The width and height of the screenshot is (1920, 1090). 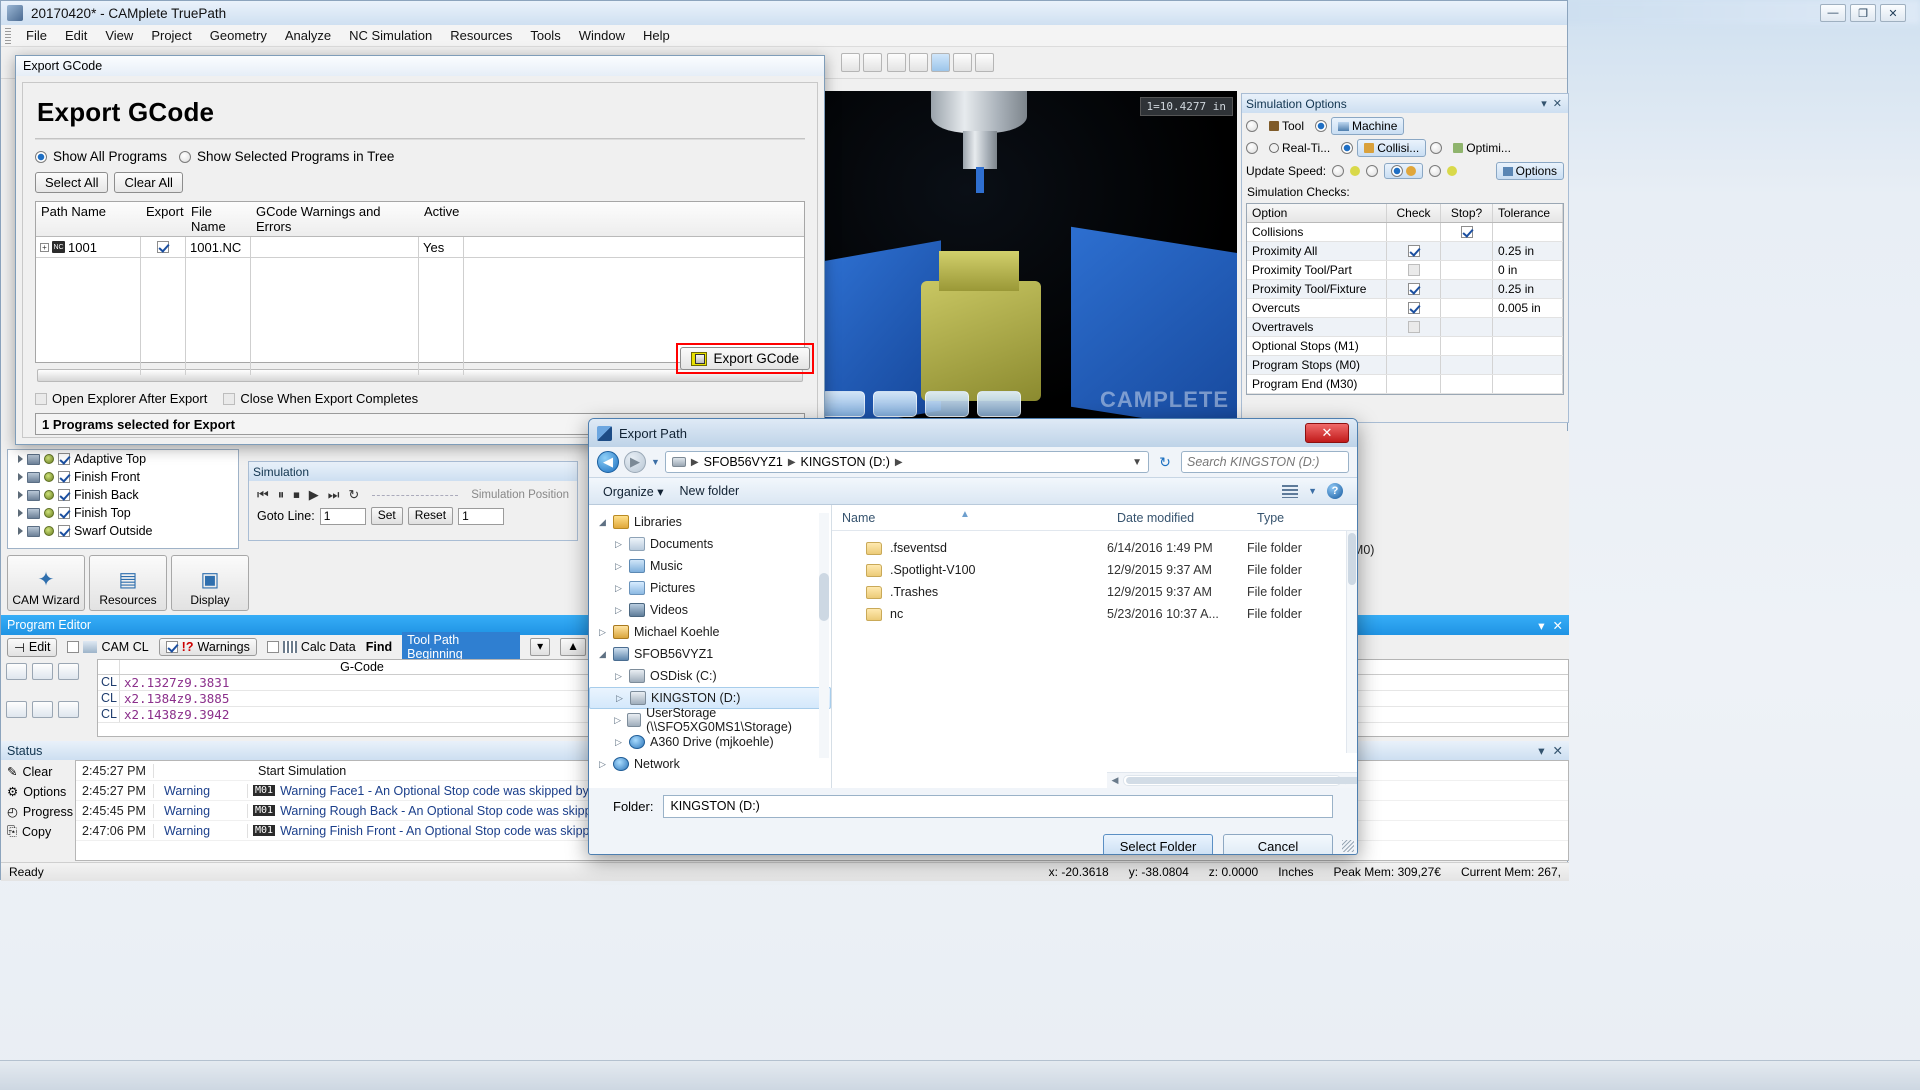 I want to click on simulation-options-button: Options, so click(x=1529, y=171).